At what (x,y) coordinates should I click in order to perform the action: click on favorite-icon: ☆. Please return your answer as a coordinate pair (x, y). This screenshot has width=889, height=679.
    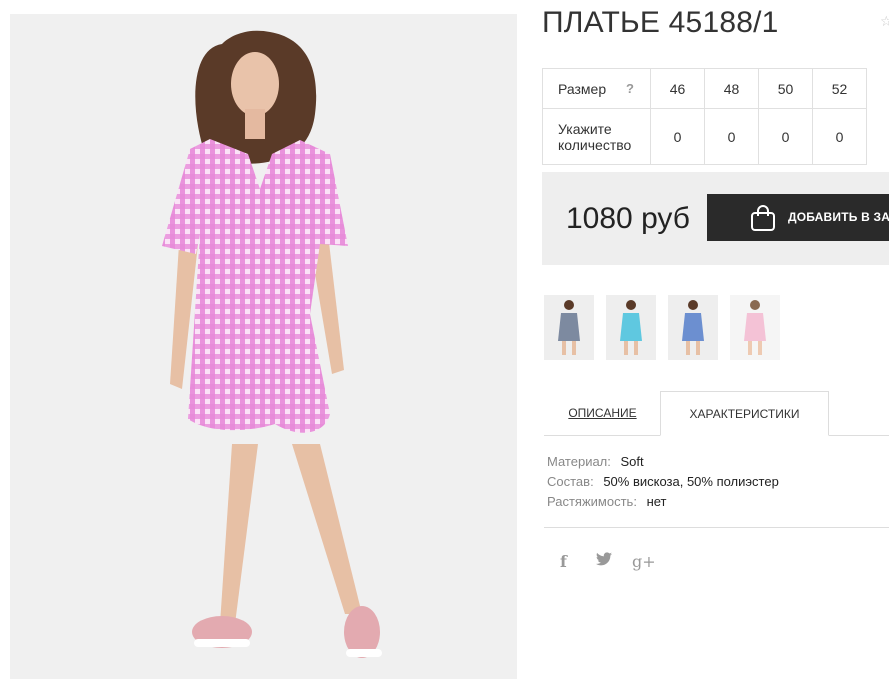
    Looking at the image, I should click on (884, 21).